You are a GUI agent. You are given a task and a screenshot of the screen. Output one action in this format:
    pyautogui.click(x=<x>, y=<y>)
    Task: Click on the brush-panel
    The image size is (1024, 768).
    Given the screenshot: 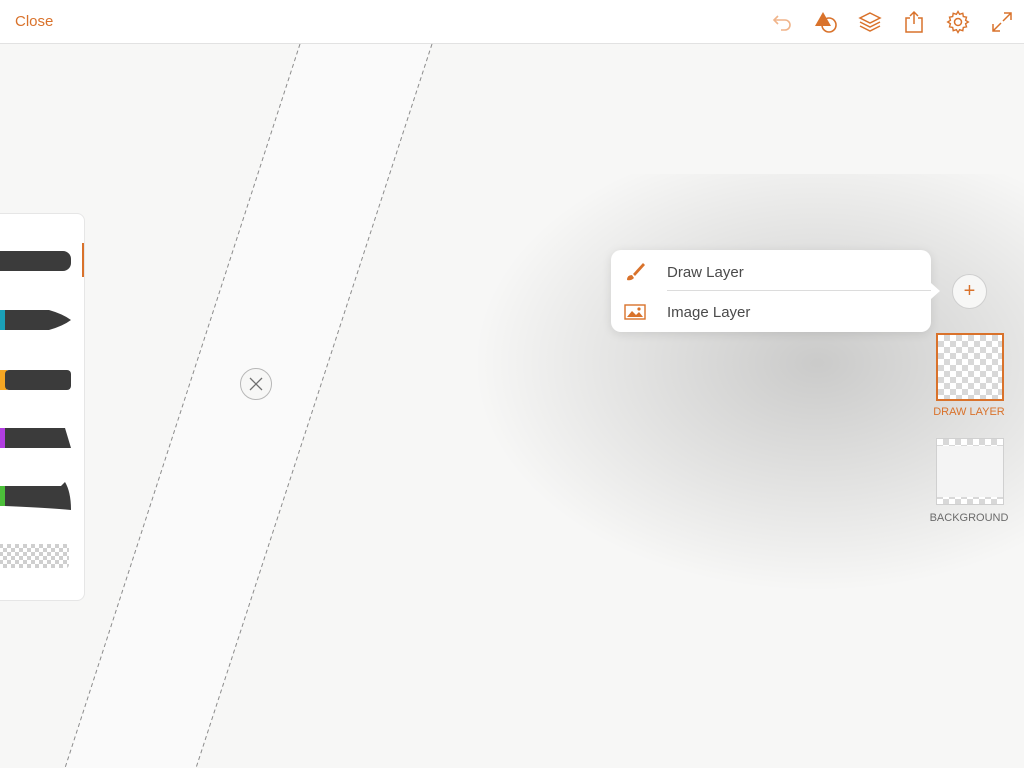 What is the action you would take?
    pyautogui.click(x=42, y=407)
    